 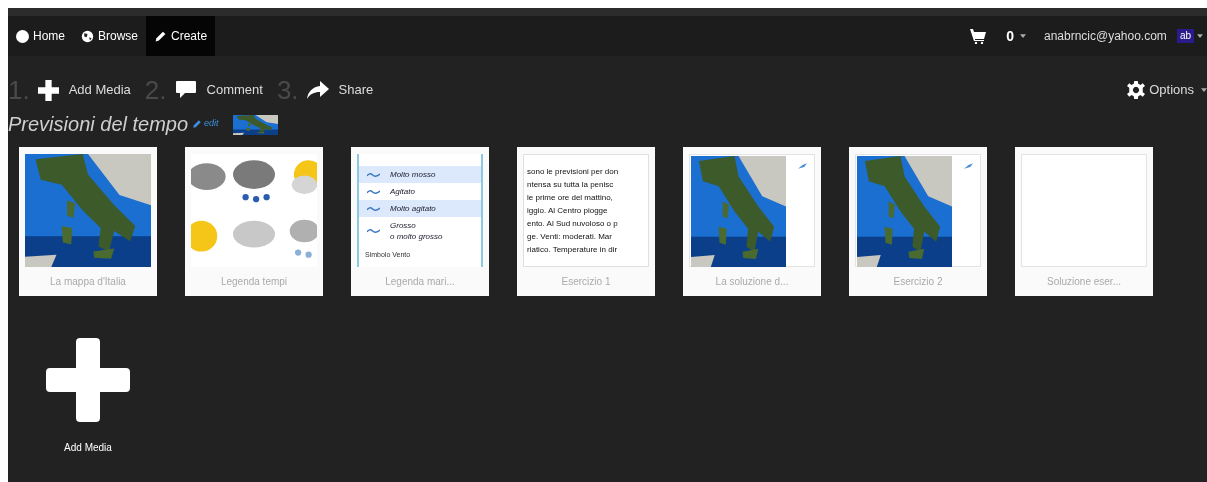 What do you see at coordinates (98, 124) in the screenshot?
I see `page-title: Previsioni del tempo` at bounding box center [98, 124].